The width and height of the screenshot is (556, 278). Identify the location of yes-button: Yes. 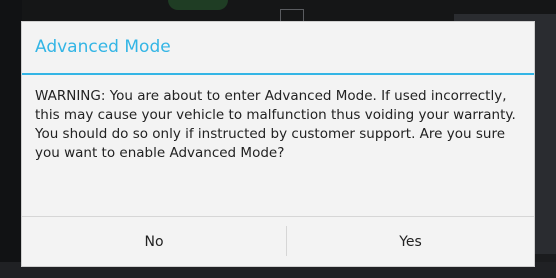
(410, 241).